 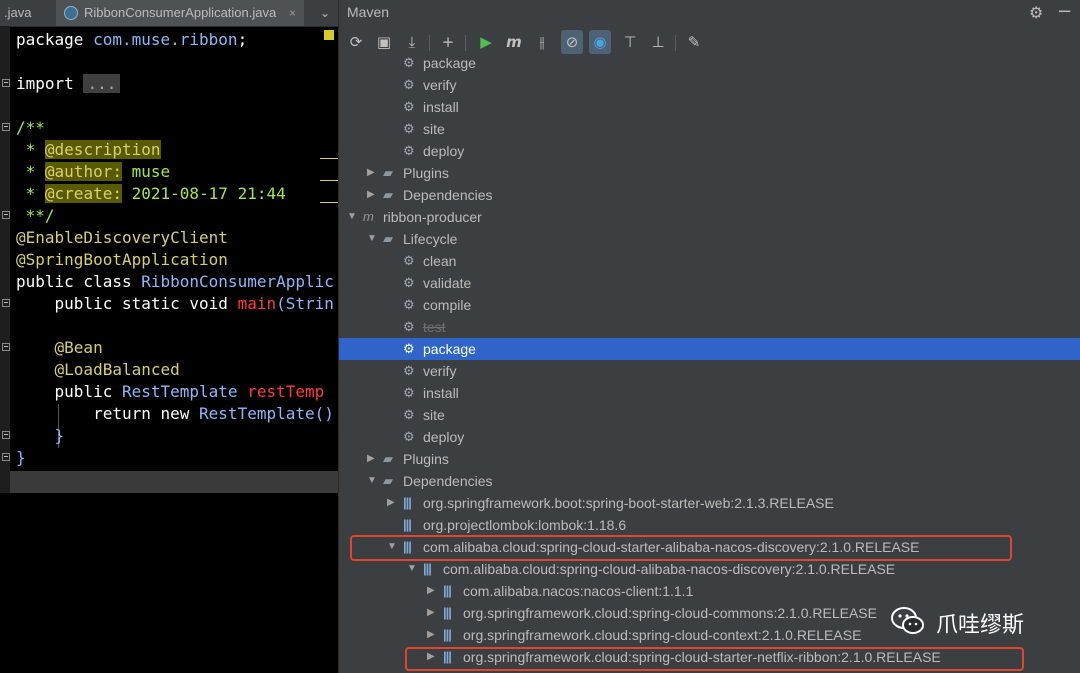 What do you see at coordinates (572, 42) in the screenshot?
I see `offline-icon: ⊘` at bounding box center [572, 42].